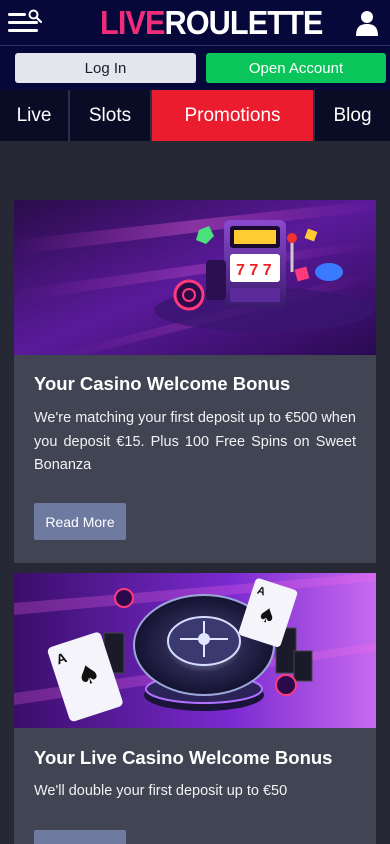 Image resolution: width=390 pixels, height=844 pixels. Describe the element at coordinates (105, 68) in the screenshot. I see `login-button: Log In` at that location.